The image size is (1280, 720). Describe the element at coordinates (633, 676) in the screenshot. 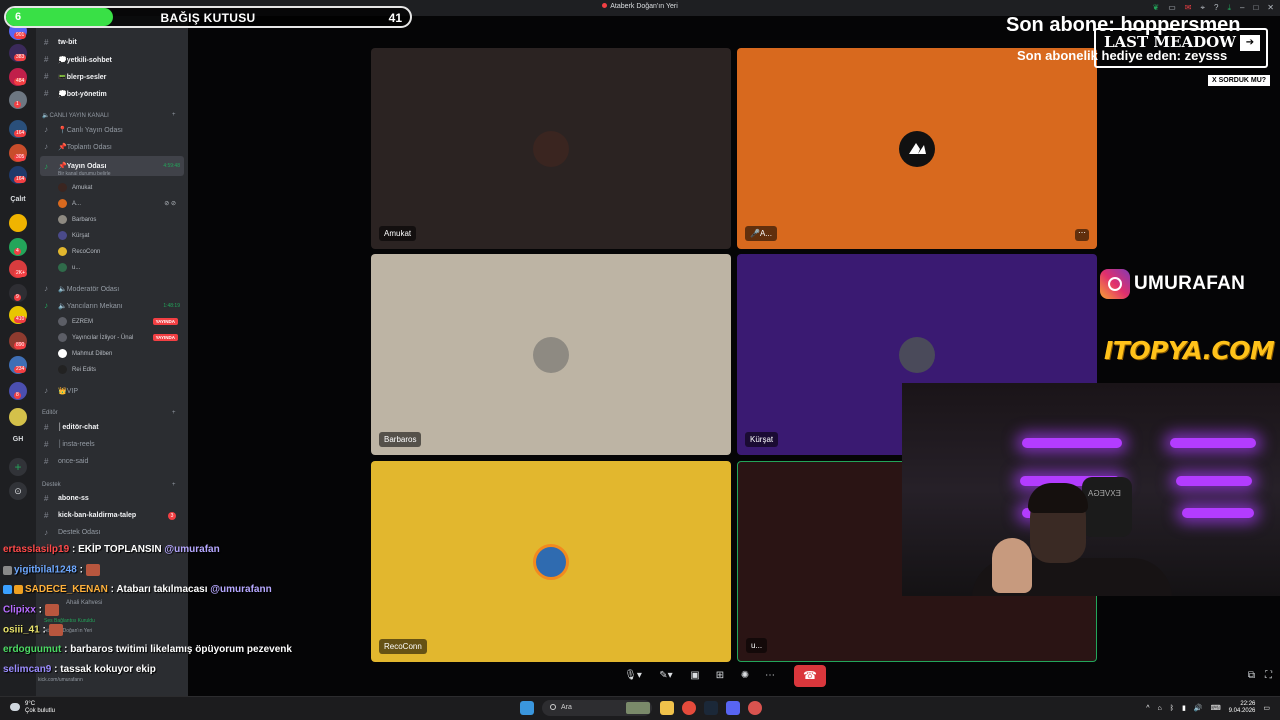

I see `microphone-toggle-icon: 🎙▾` at that location.